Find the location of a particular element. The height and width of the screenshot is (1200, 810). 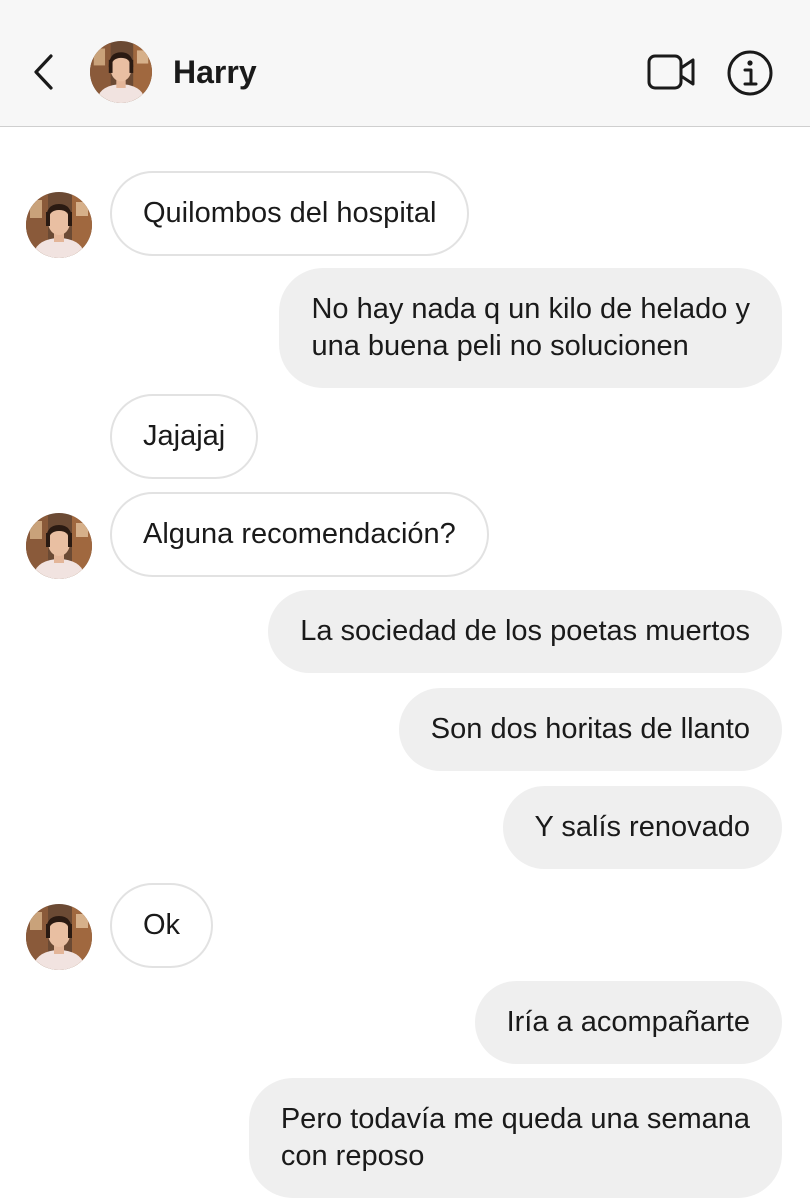

message-text: Jajajaj is located at coordinates (184, 436).